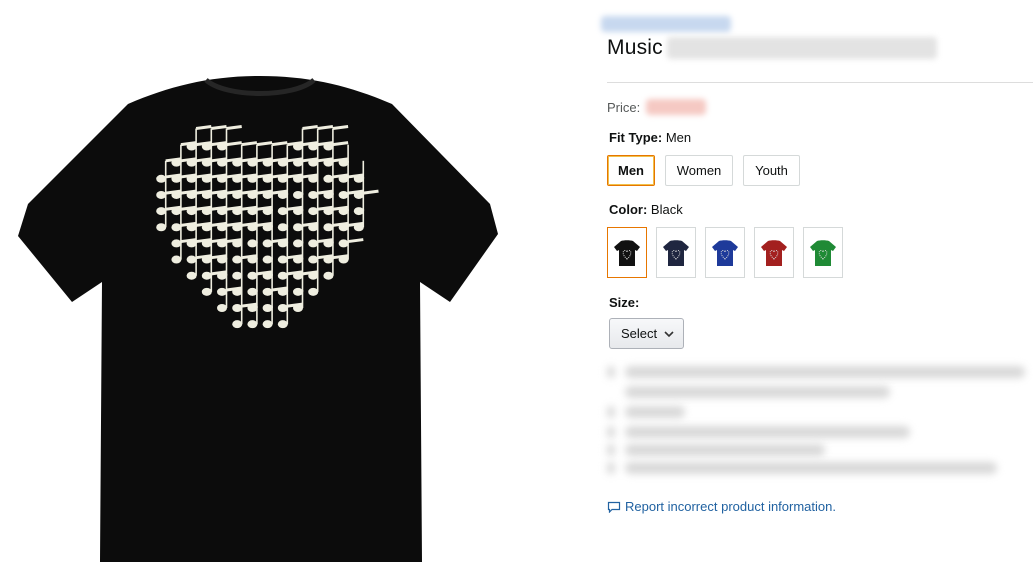 This screenshot has width=1033, height=565. I want to click on color-label: Color: Black, so click(646, 209).